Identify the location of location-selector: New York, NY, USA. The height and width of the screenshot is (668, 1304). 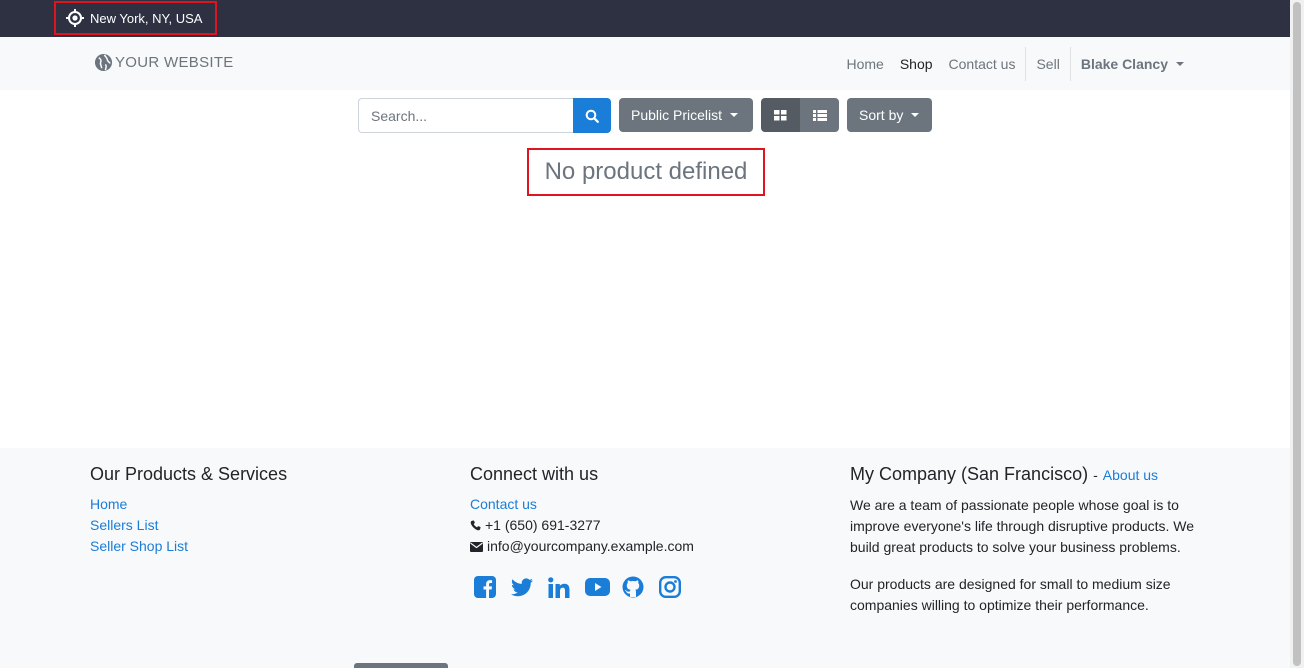
(135, 18).